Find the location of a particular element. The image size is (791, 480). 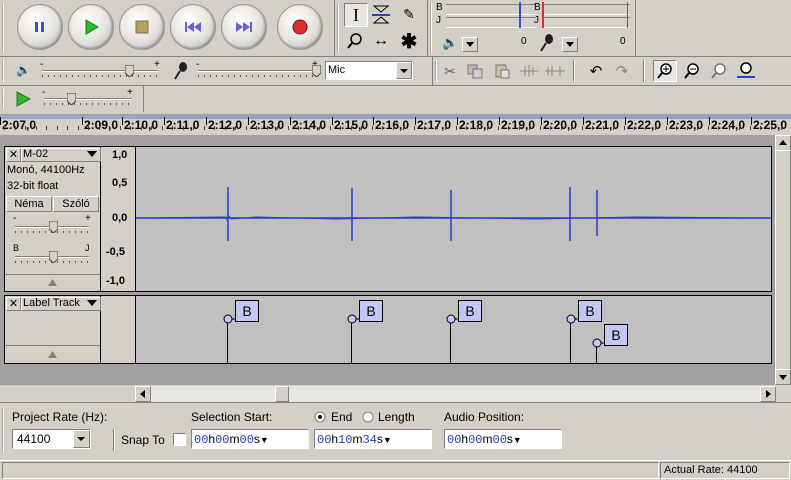

scroll-up-button is located at coordinates (783, 143).